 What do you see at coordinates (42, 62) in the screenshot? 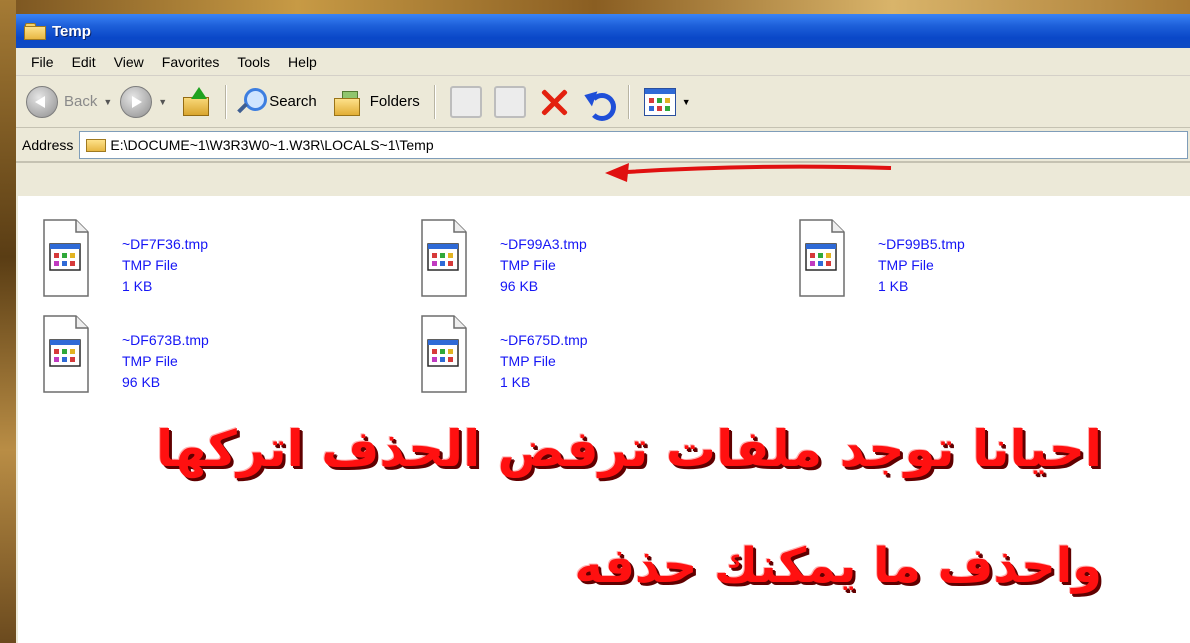
I see `menu-file: File` at bounding box center [42, 62].